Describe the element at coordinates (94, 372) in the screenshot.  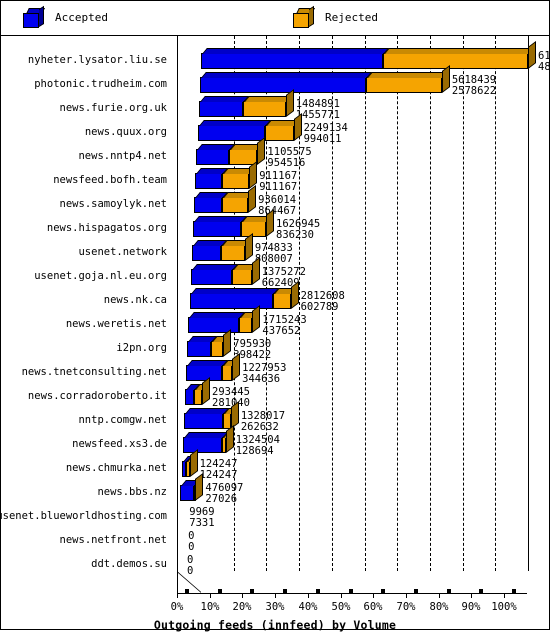
I see `row-label: news.tnetconsulting.net` at that location.